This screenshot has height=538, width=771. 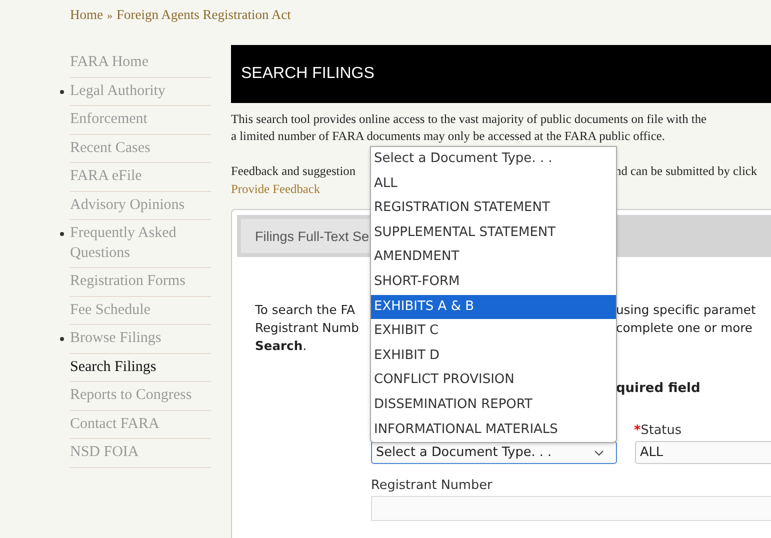 I want to click on feedback-text: Feedback and suggestion, so click(x=294, y=171).